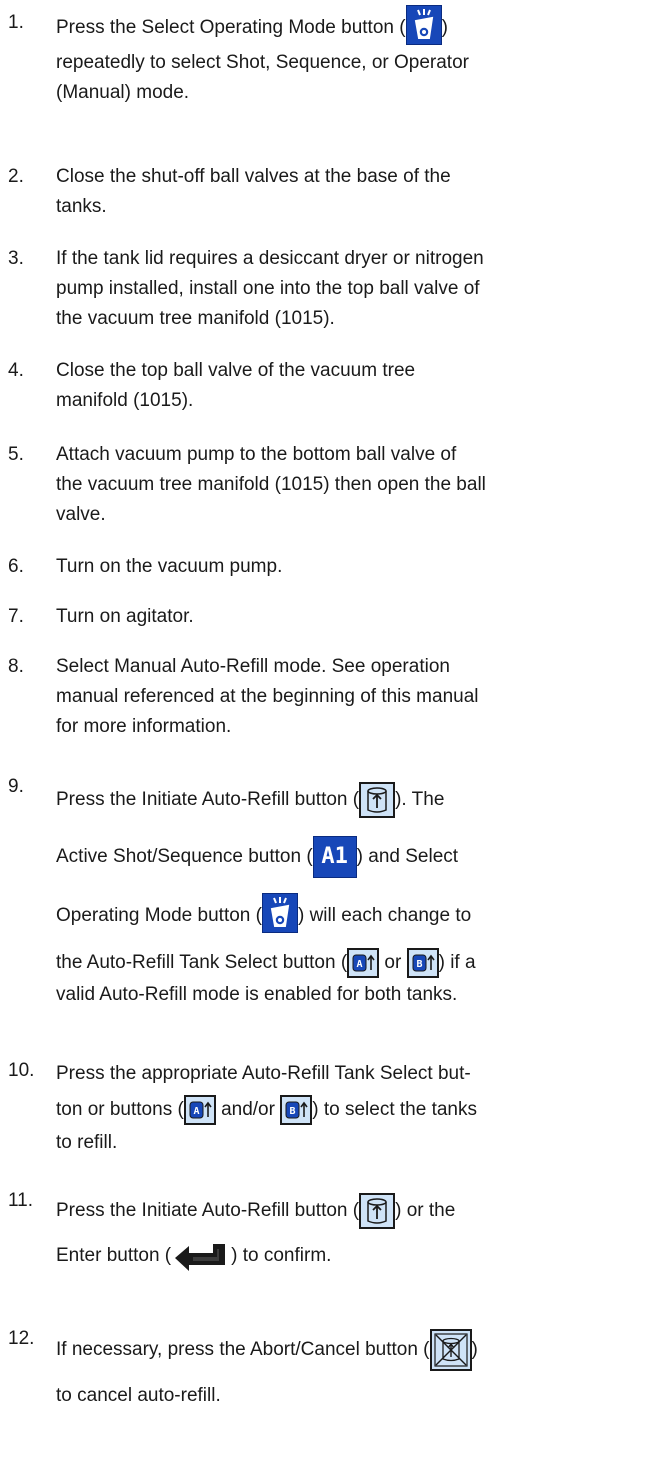 This screenshot has width=662, height=1483. I want to click on step-number: 7., so click(16, 616).